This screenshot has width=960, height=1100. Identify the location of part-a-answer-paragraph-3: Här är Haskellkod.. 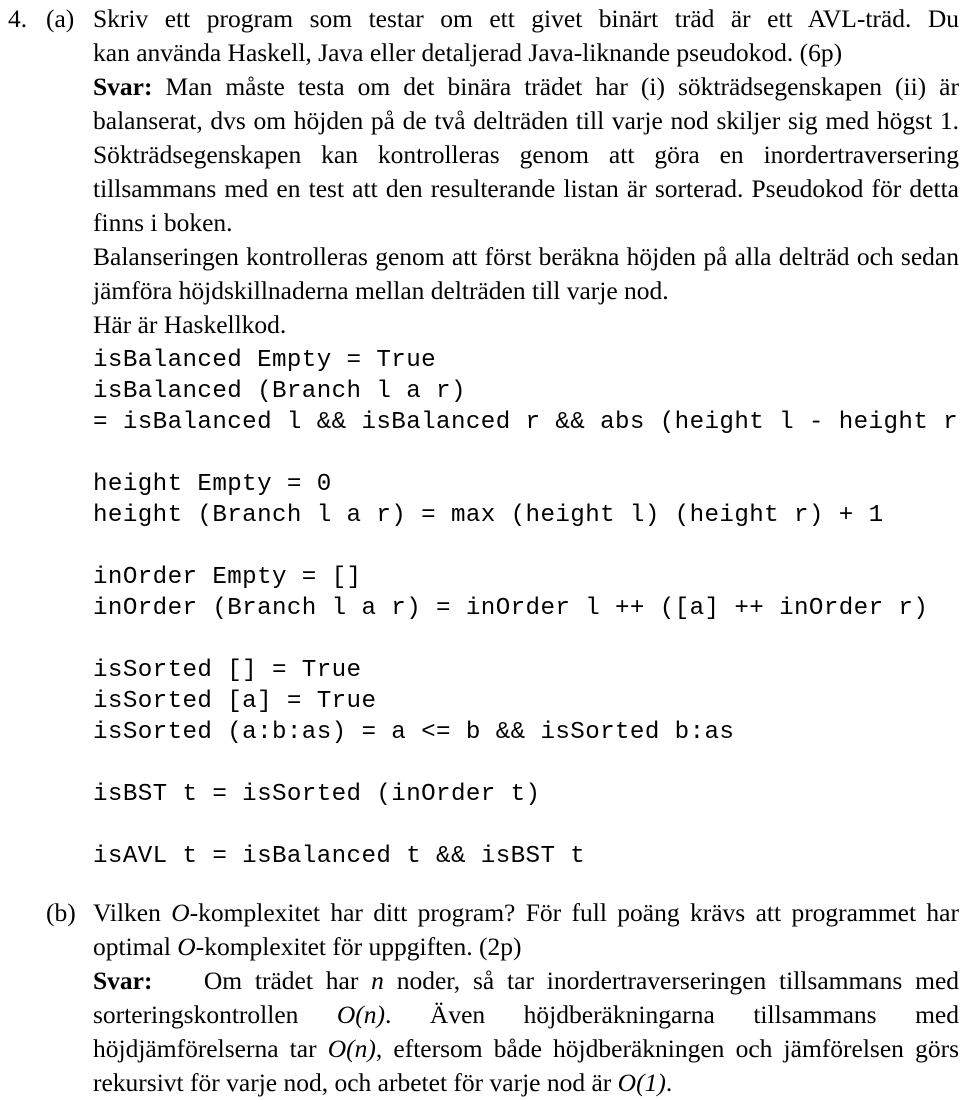
(190, 324).